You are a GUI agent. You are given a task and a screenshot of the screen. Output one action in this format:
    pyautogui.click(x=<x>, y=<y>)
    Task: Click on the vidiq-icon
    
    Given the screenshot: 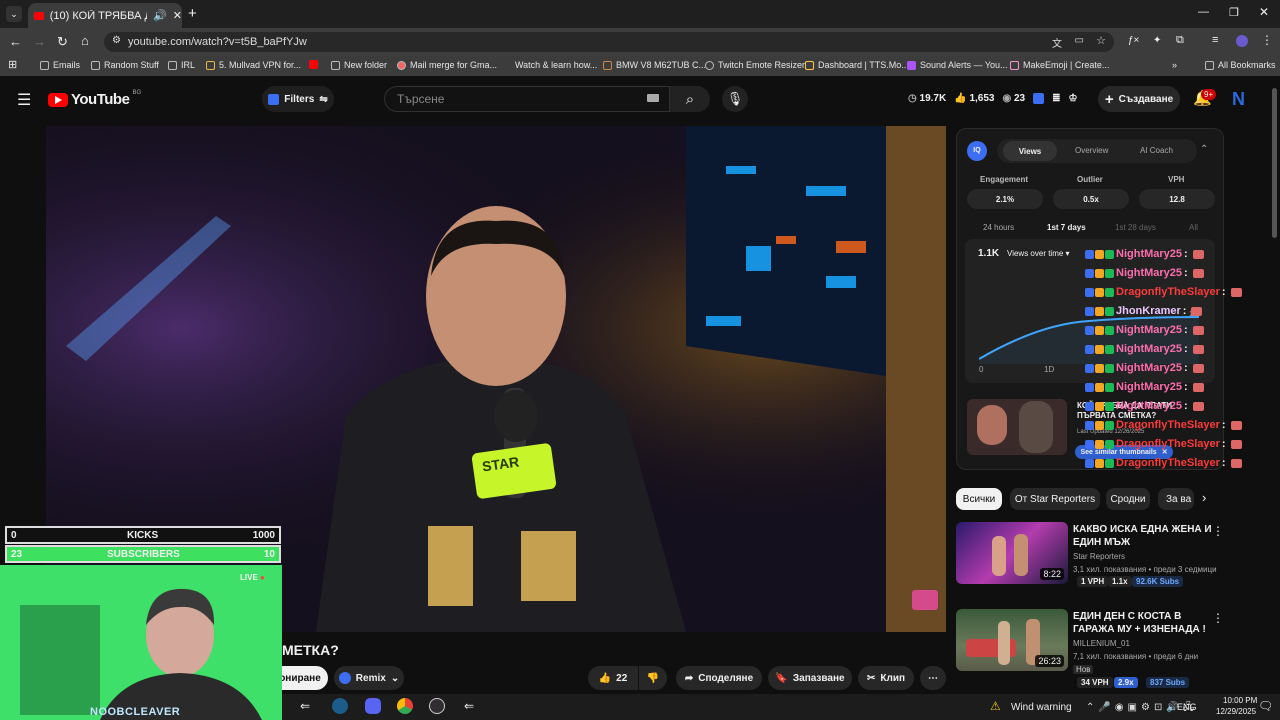 What is the action you would take?
    pyautogui.click(x=1039, y=98)
    